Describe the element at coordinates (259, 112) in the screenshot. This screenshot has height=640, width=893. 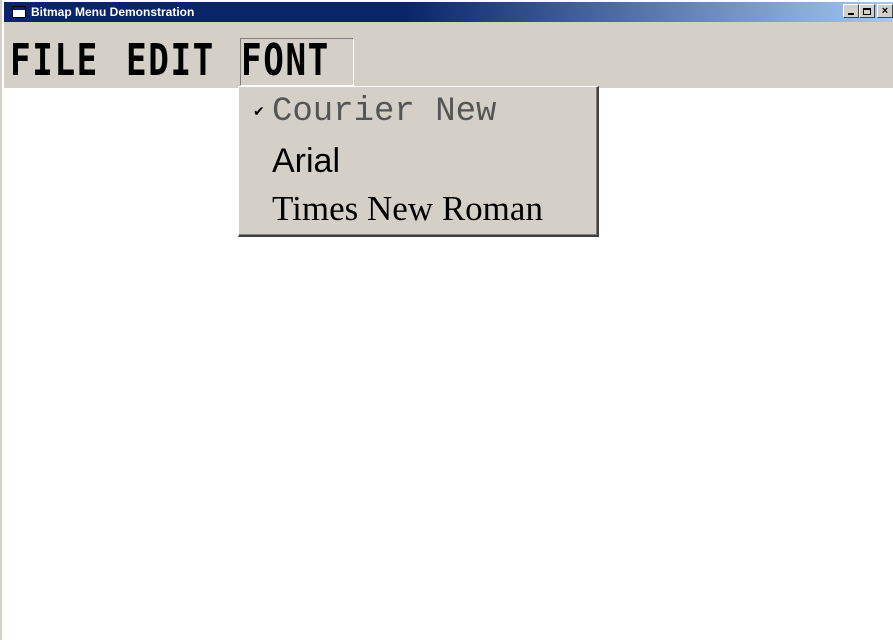
I see `checkmark-icon: ✔` at that location.